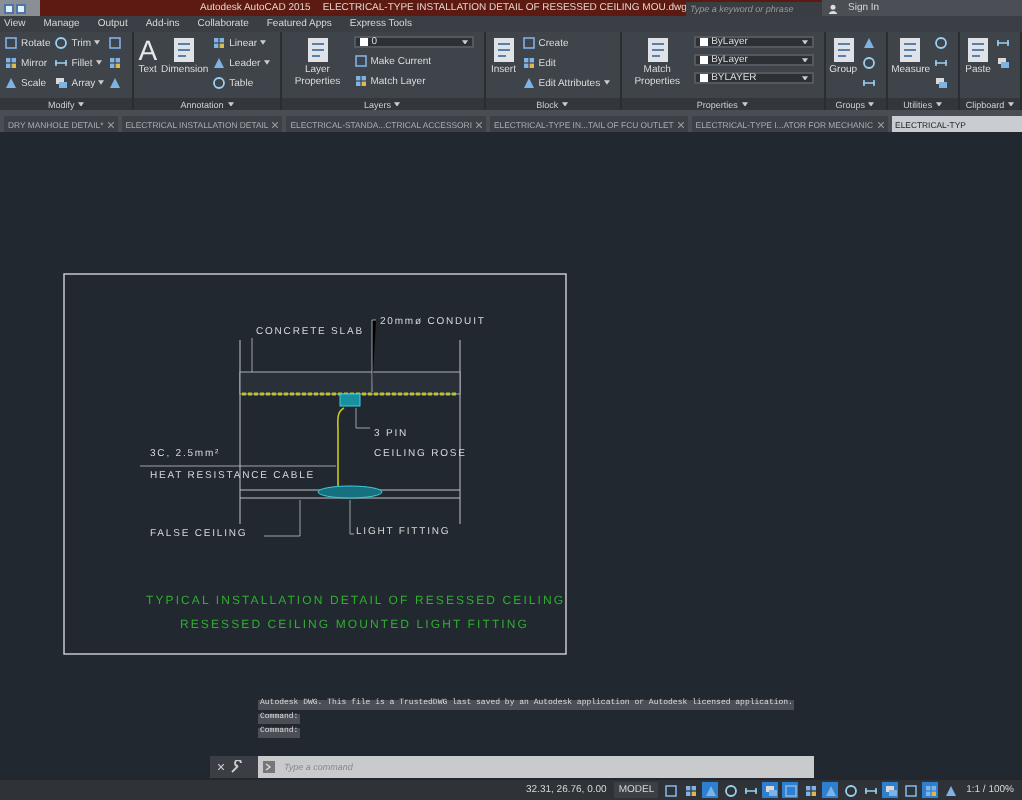 The width and height of the screenshot is (1022, 800). What do you see at coordinates (148, 50) in the screenshot?
I see `text-glyph-icon: A` at bounding box center [148, 50].